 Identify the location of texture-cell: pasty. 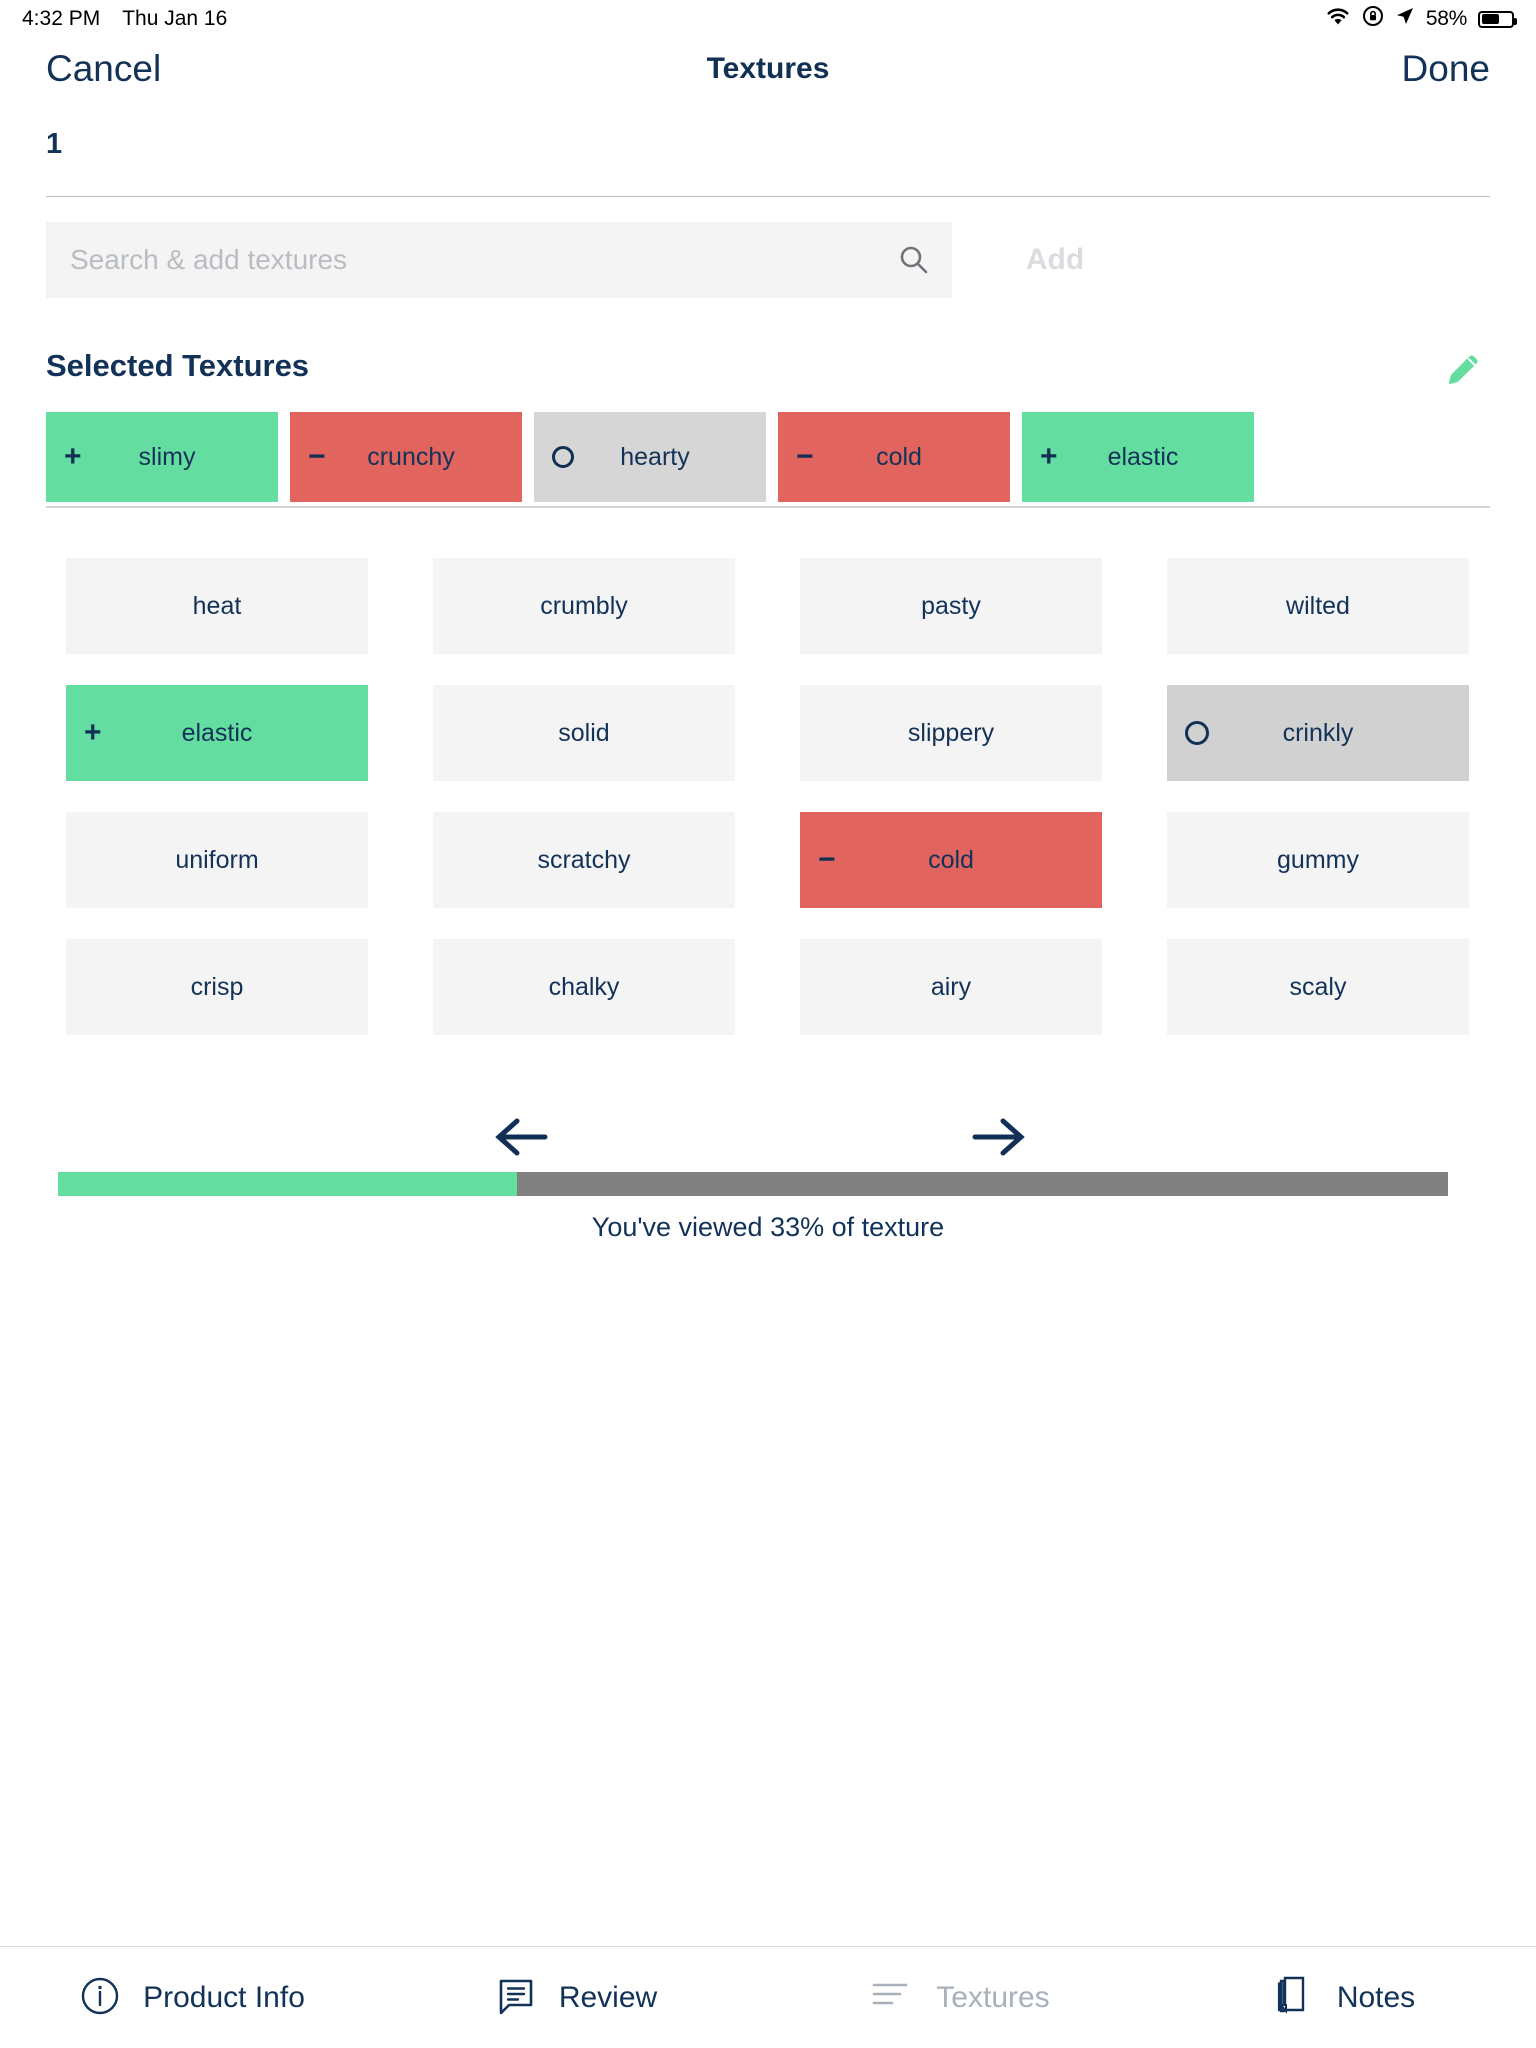
(951, 606).